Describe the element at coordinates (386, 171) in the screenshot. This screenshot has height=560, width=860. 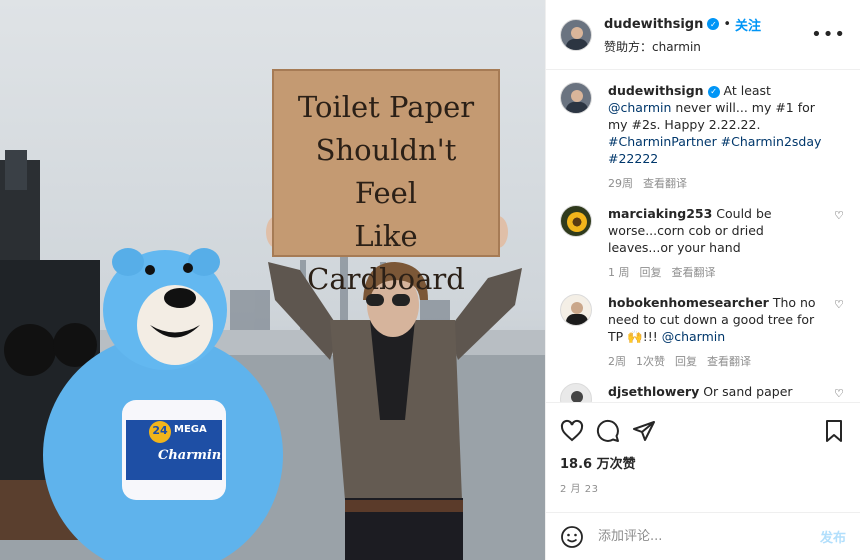
I see `sign-line-2: Shouldn't Feel` at that location.